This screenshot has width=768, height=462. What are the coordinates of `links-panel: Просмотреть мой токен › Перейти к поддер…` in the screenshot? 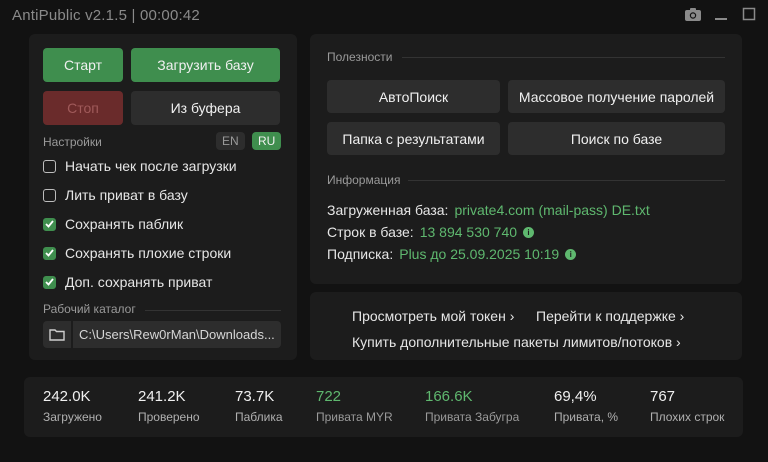 It's located at (526, 326).